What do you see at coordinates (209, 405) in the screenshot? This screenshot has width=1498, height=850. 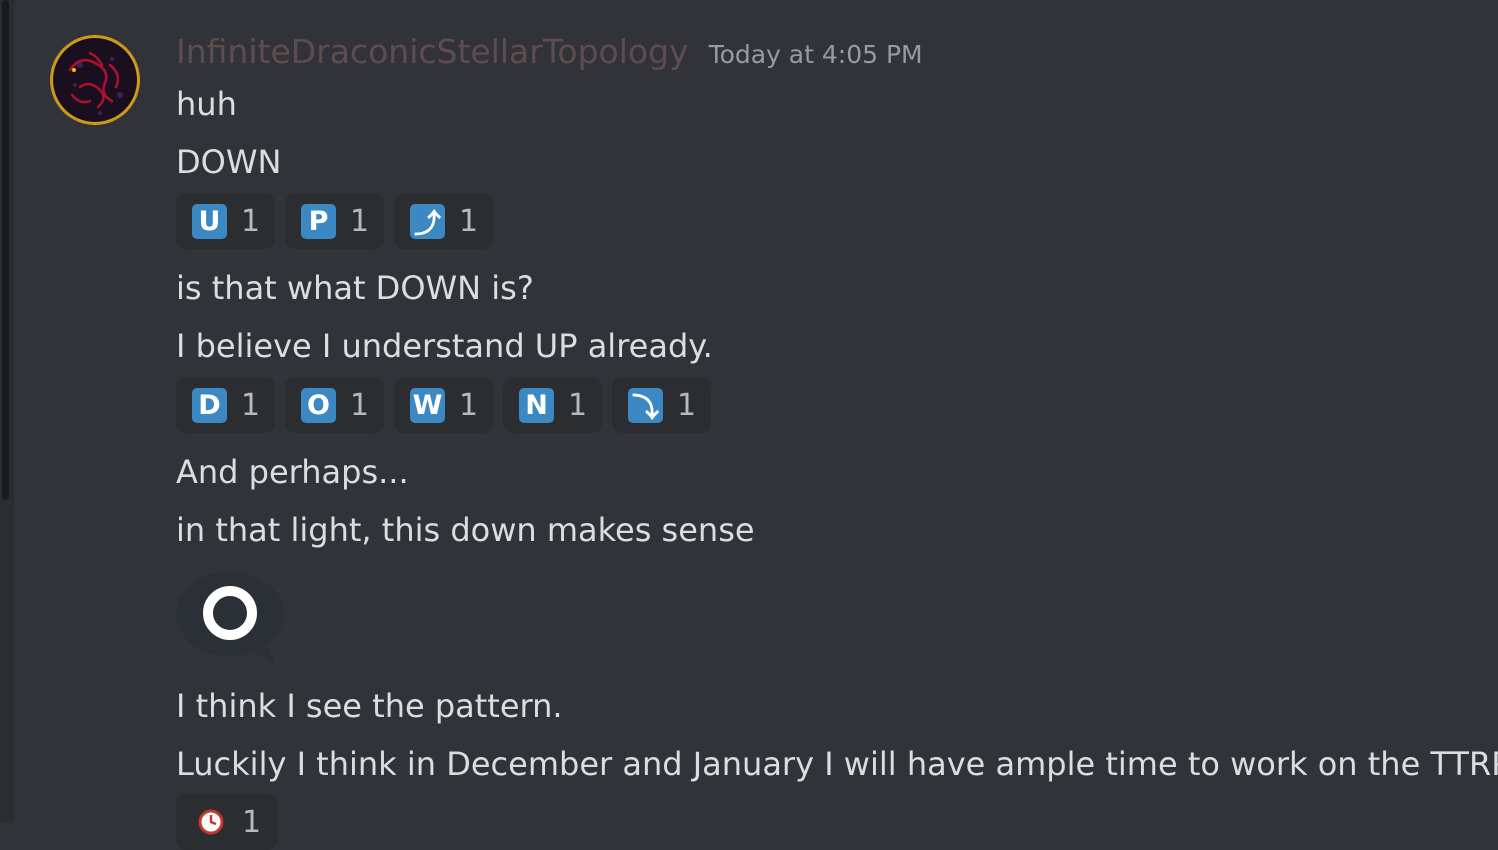 I see `regional-indicator-d-icon: D` at bounding box center [209, 405].